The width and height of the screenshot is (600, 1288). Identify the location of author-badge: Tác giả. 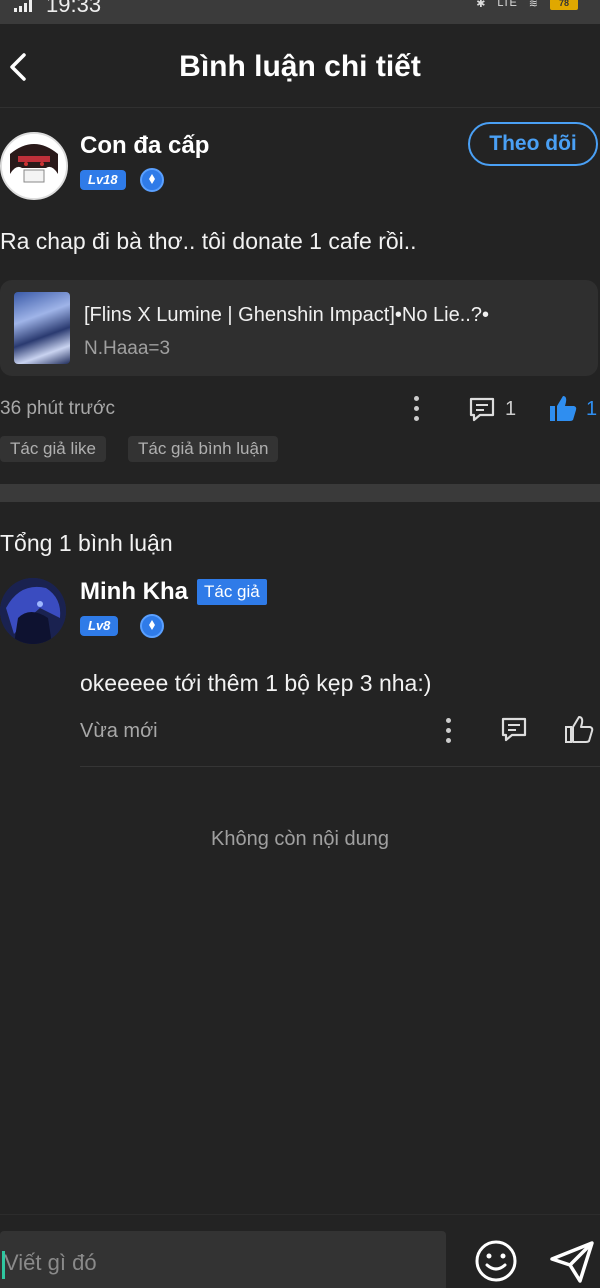
(232, 592).